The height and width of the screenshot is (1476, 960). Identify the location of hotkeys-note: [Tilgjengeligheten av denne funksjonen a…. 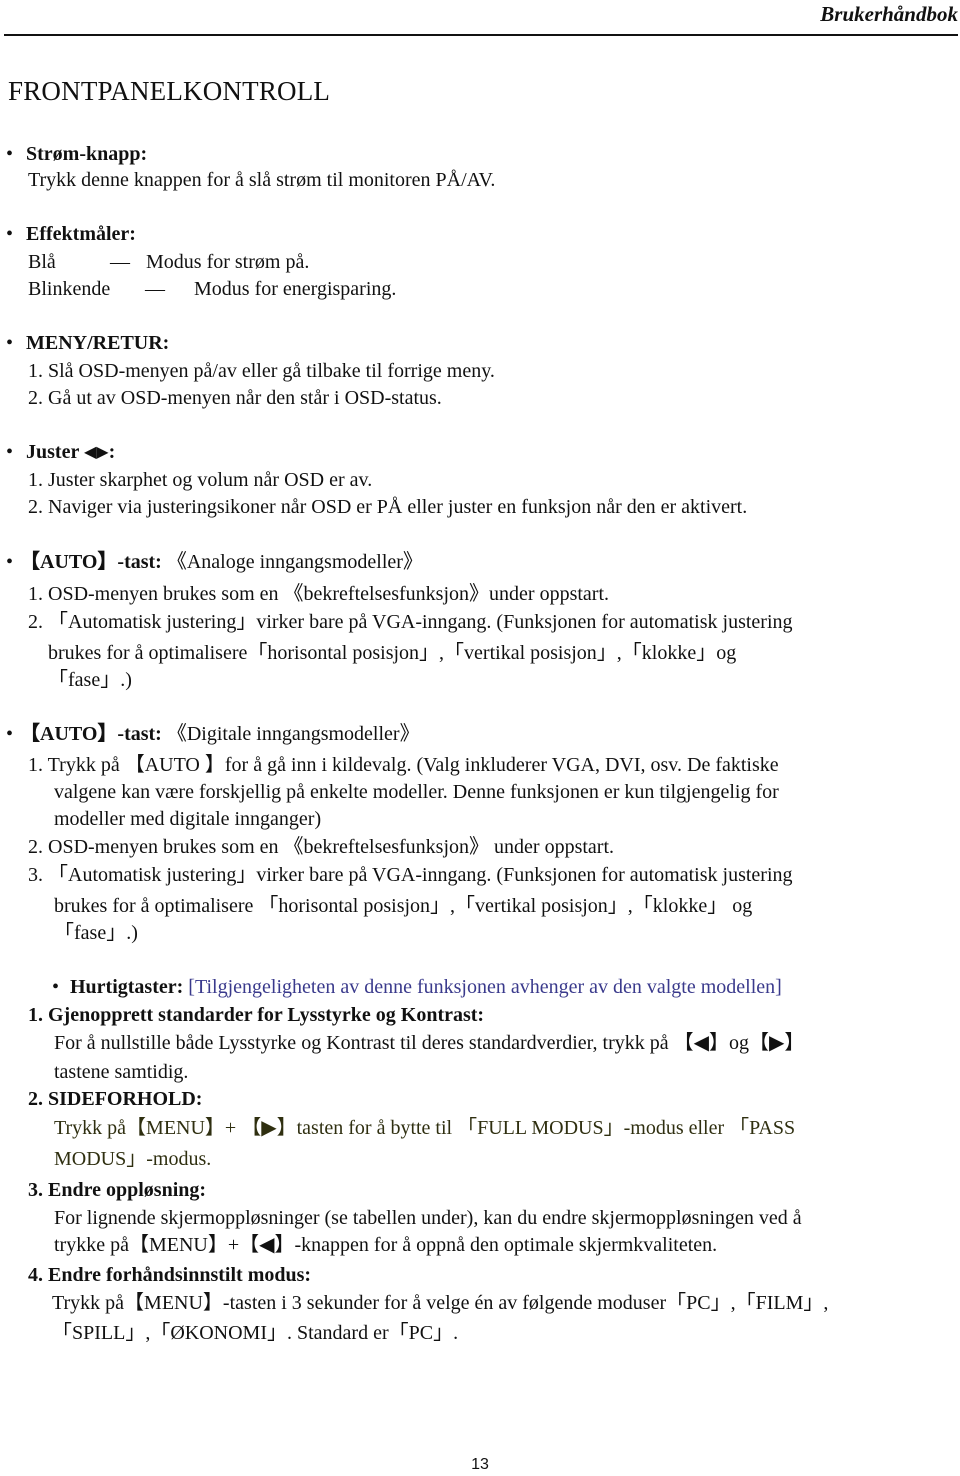
(485, 987).